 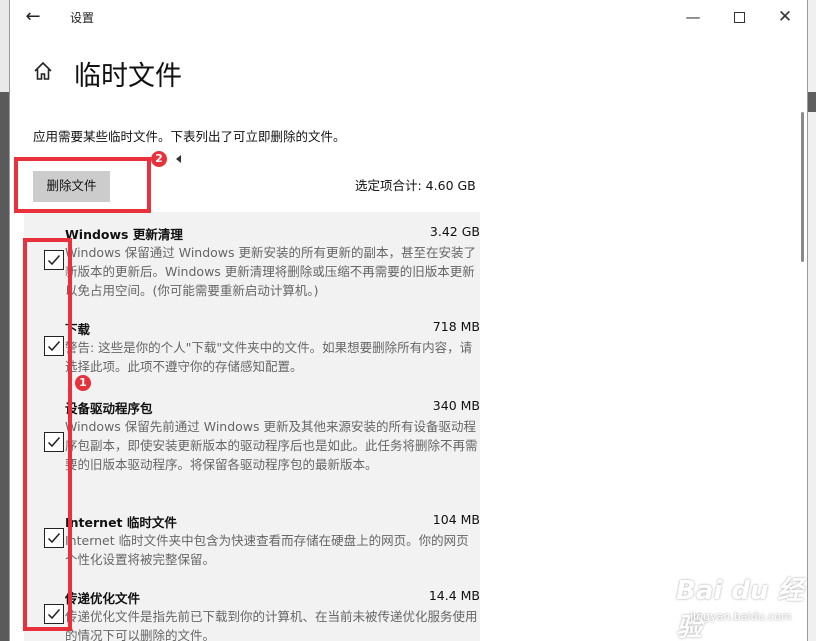 What do you see at coordinates (812, 320) in the screenshot?
I see `background-app-edge` at bounding box center [812, 320].